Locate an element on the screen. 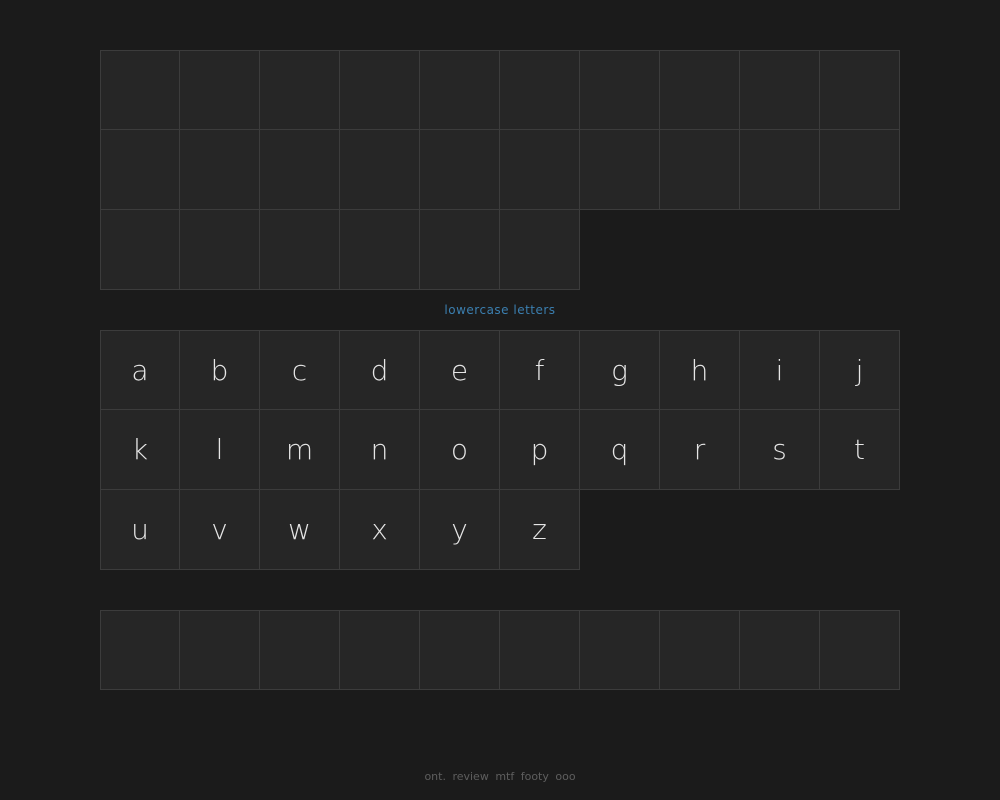 This screenshot has width=1000, height=800. lowercase-glyph-cell: h is located at coordinates (700, 370).